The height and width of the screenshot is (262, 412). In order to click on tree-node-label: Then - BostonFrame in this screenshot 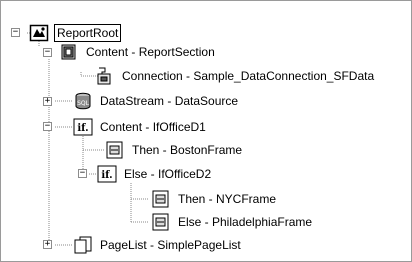, I will do `click(187, 150)`.